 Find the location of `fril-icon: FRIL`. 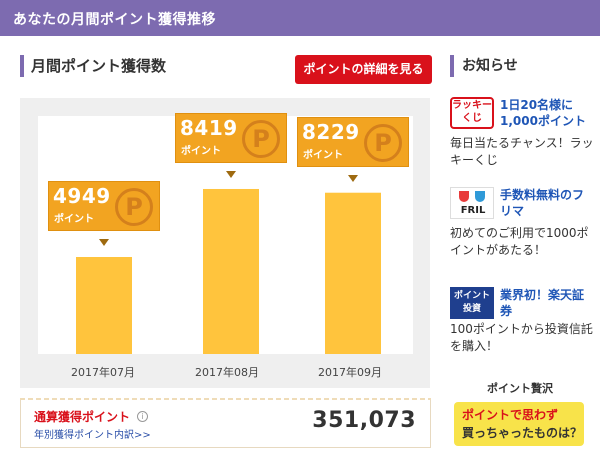

fril-icon: FRIL is located at coordinates (472, 203).